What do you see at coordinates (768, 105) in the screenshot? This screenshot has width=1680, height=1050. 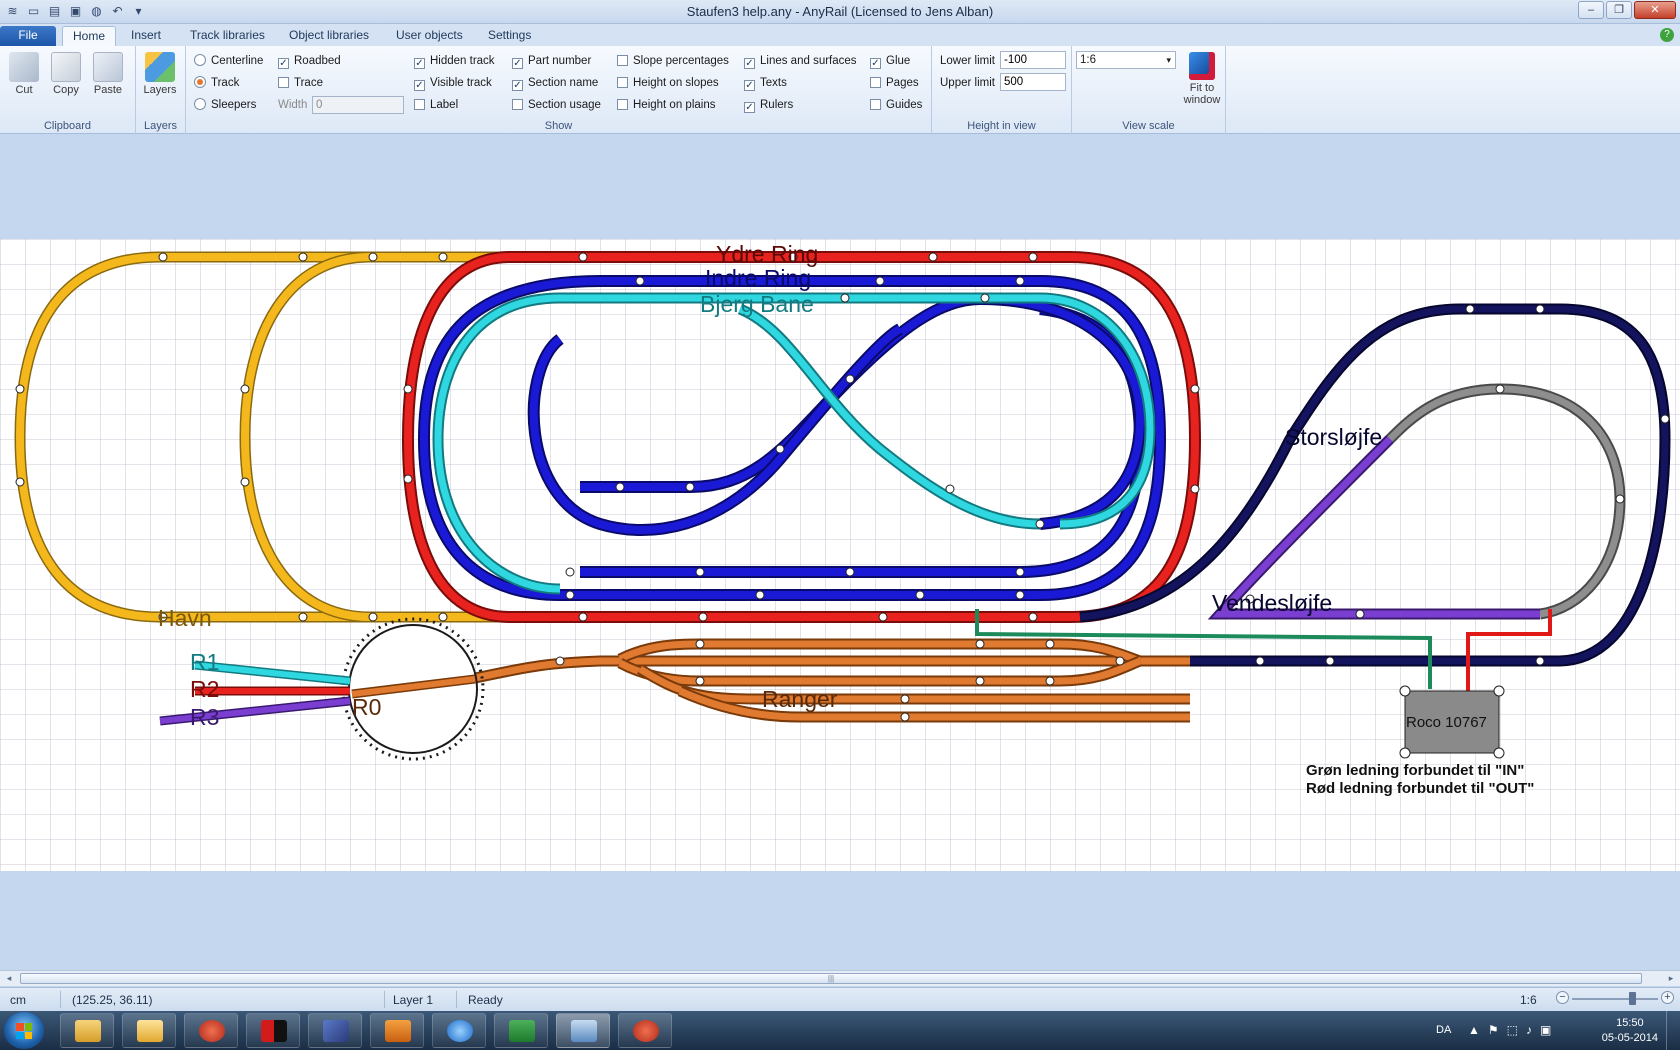 I see `rulers-checkbox: ✓ Rulers` at bounding box center [768, 105].